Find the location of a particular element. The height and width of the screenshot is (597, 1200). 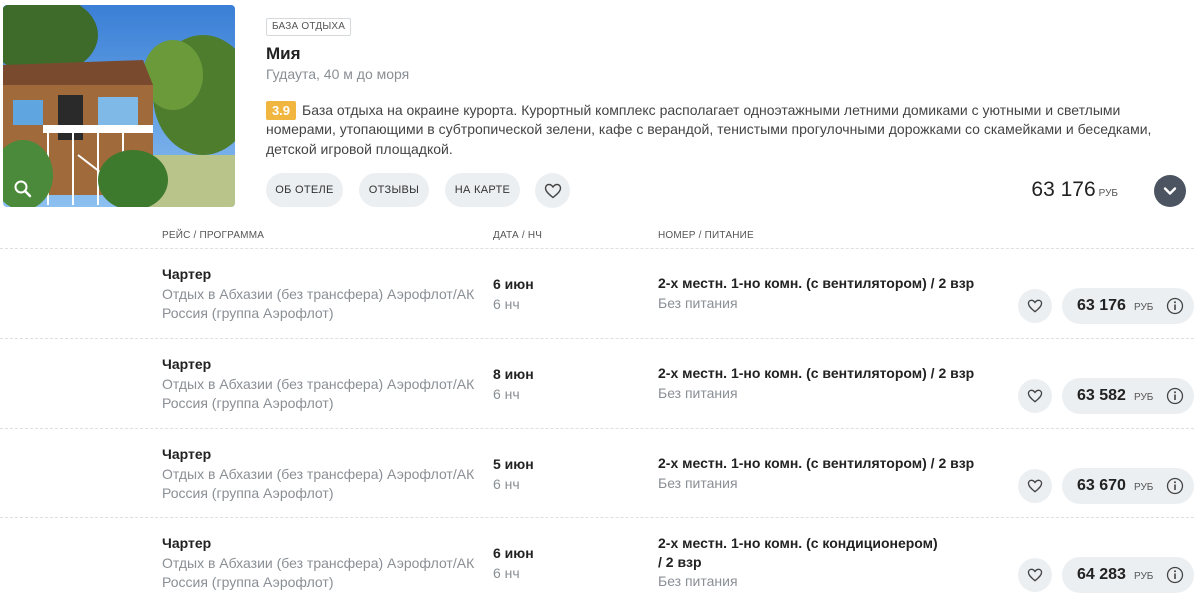

search-icon is located at coordinates (23, 189).